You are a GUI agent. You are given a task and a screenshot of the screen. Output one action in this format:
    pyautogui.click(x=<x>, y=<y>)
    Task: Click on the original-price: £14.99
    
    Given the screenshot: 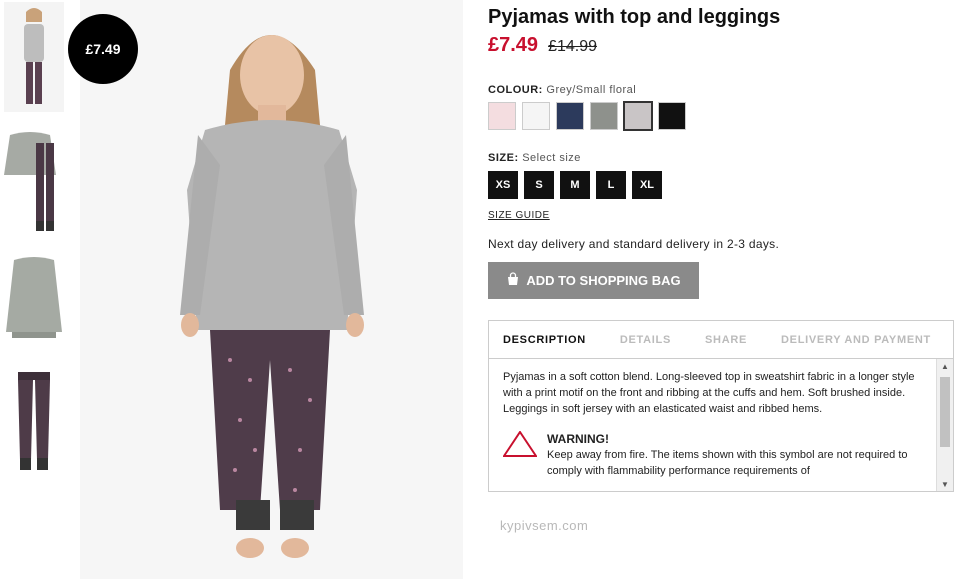 What is the action you would take?
    pyautogui.click(x=572, y=46)
    